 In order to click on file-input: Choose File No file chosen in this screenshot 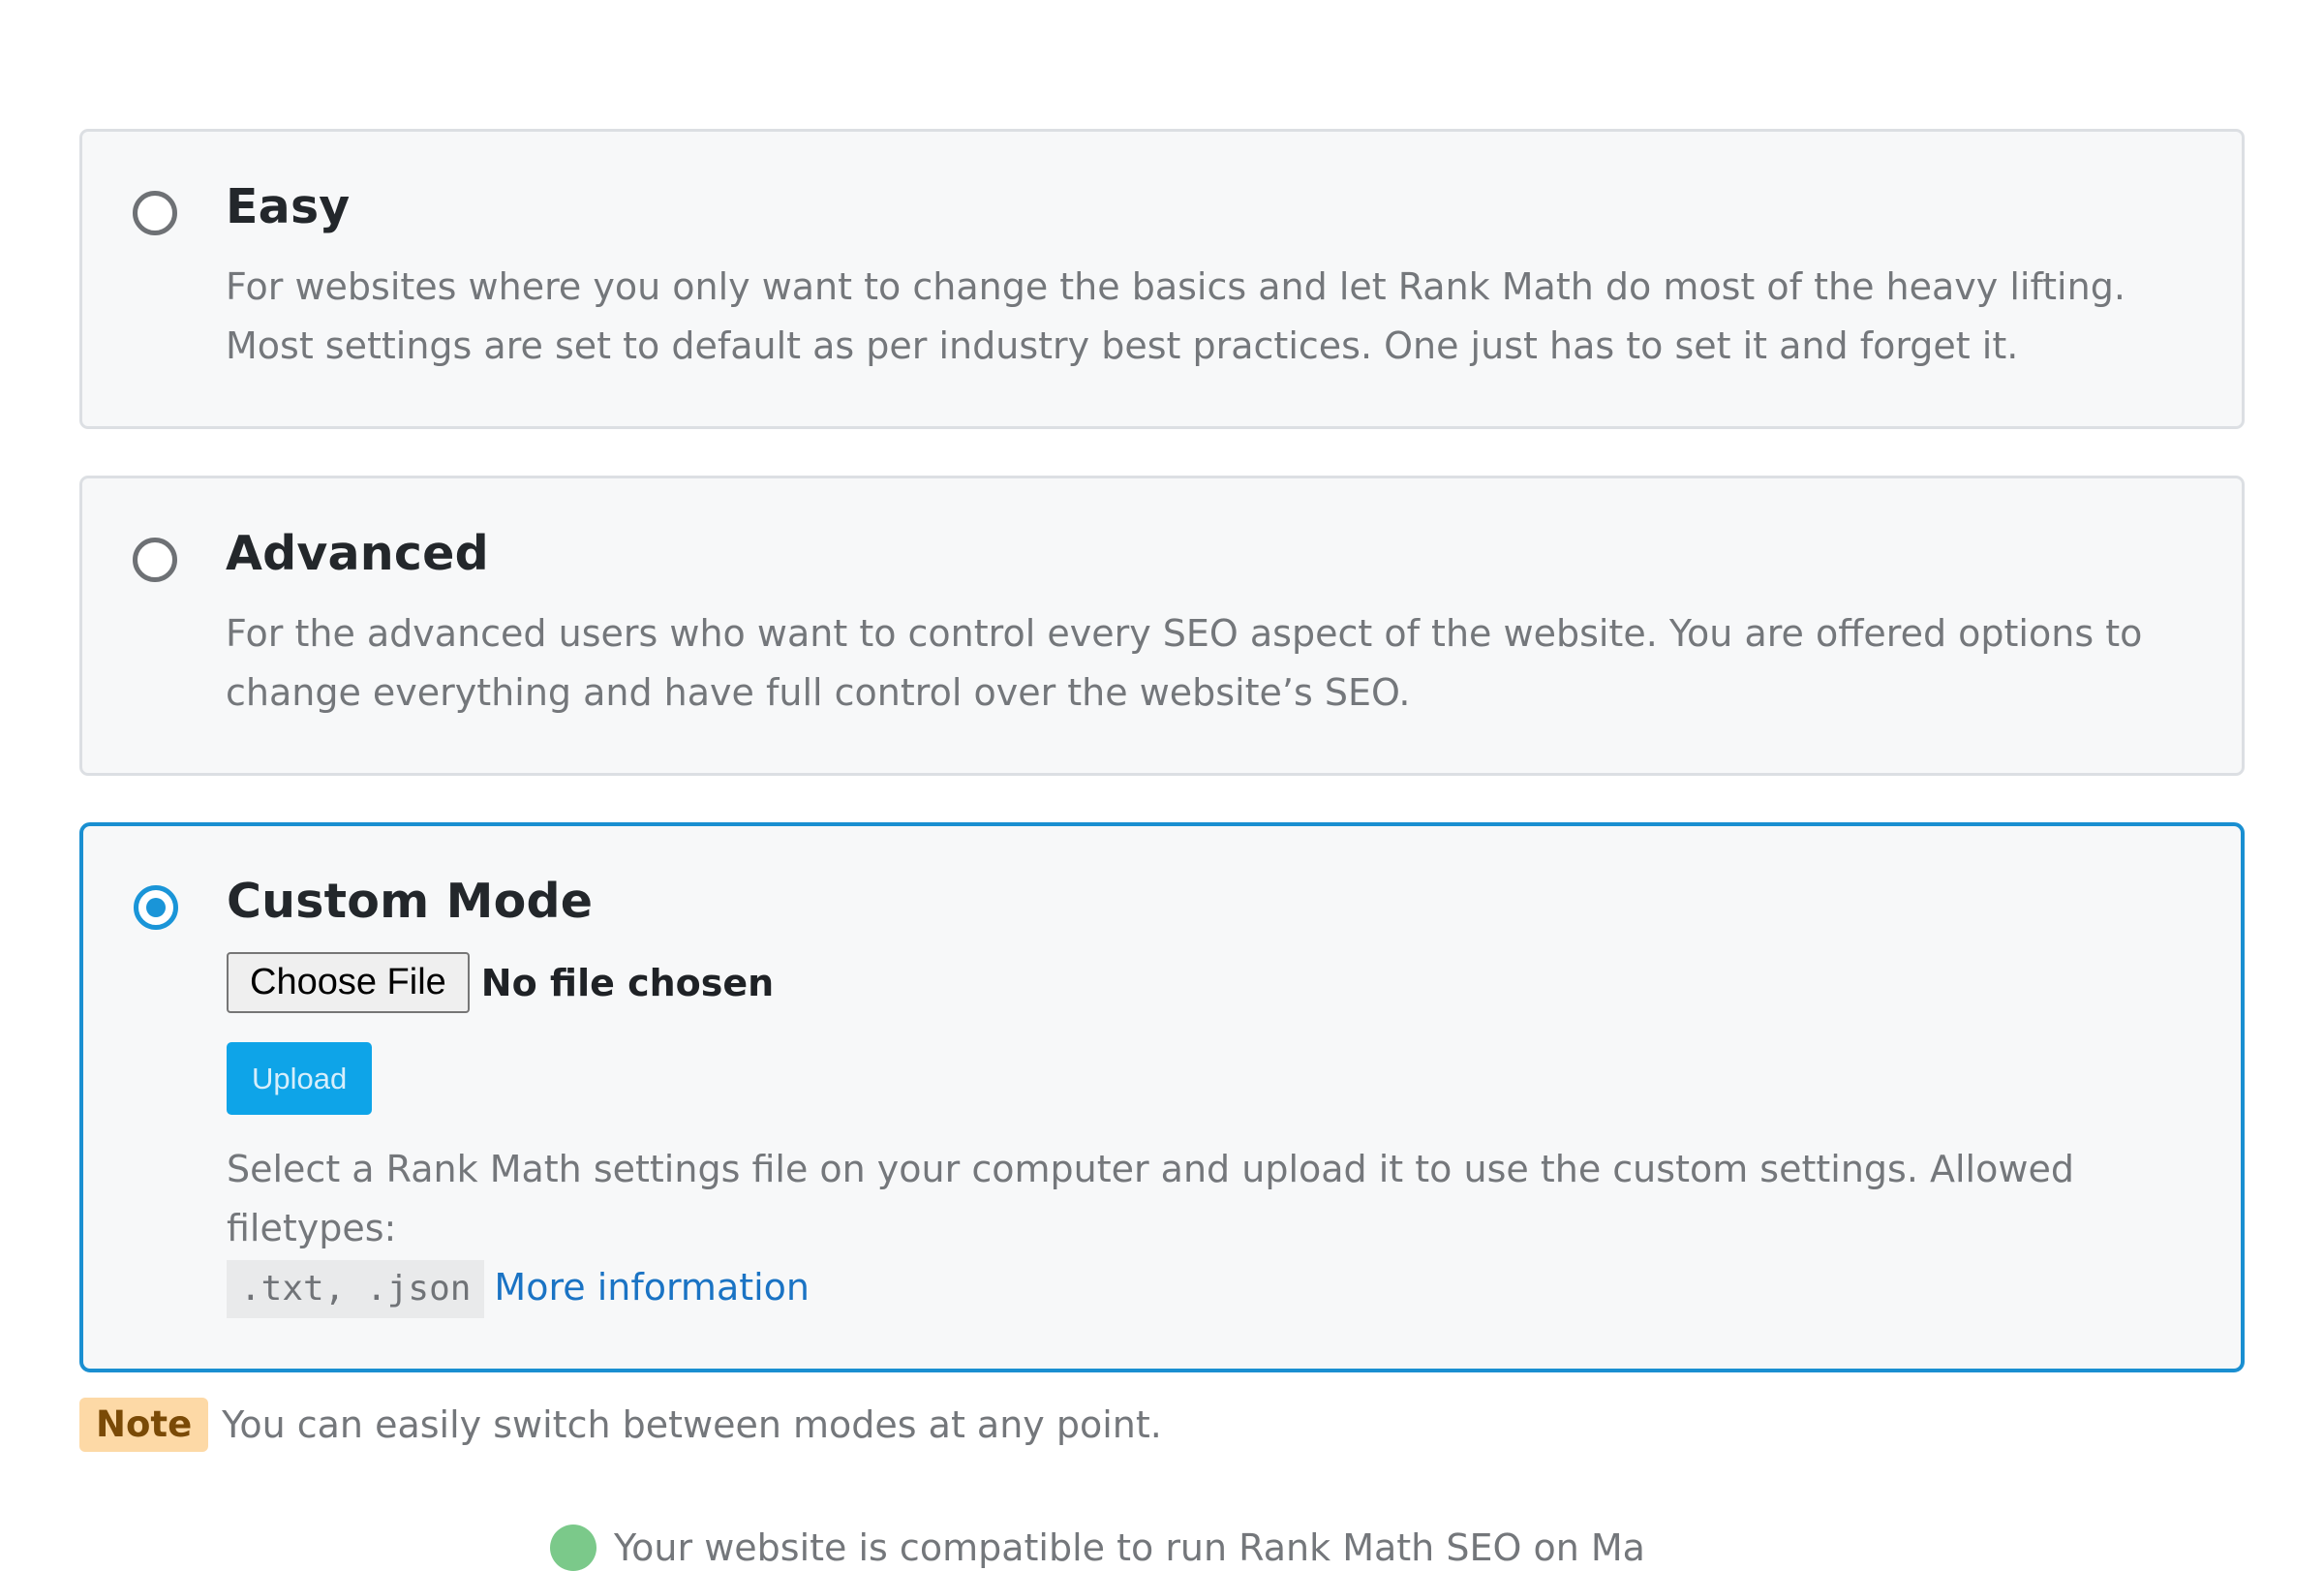, I will do `click(1205, 983)`.